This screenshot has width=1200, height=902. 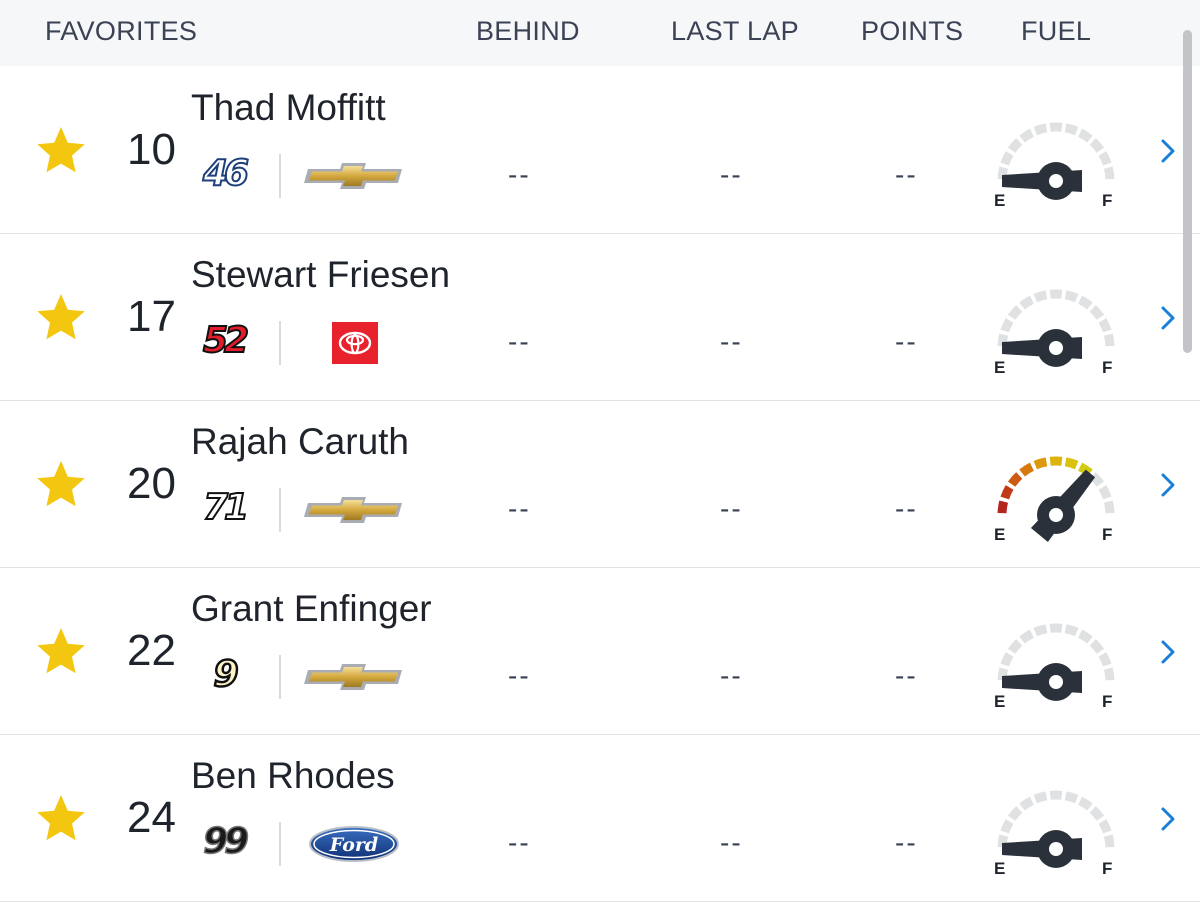 I want to click on position-number: 20, so click(x=151, y=484).